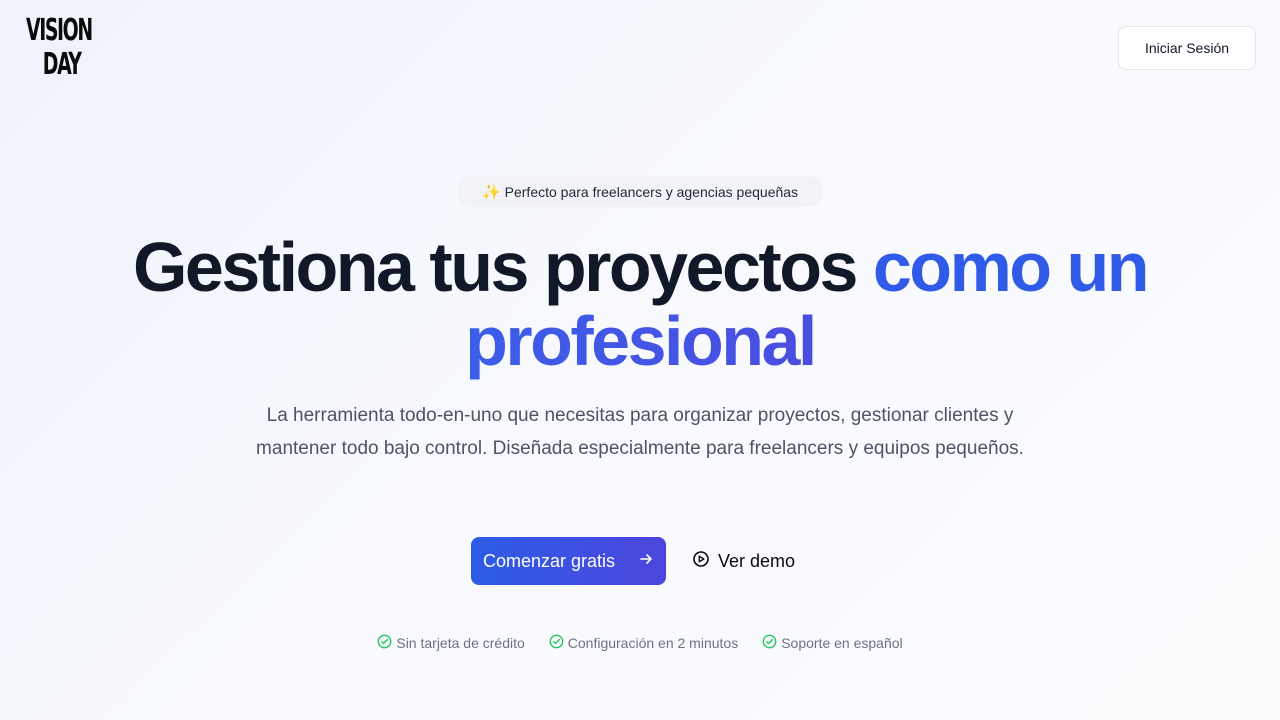 This screenshot has width=1280, height=720. I want to click on feature-label: Configuración en 2 minutos, so click(653, 643).